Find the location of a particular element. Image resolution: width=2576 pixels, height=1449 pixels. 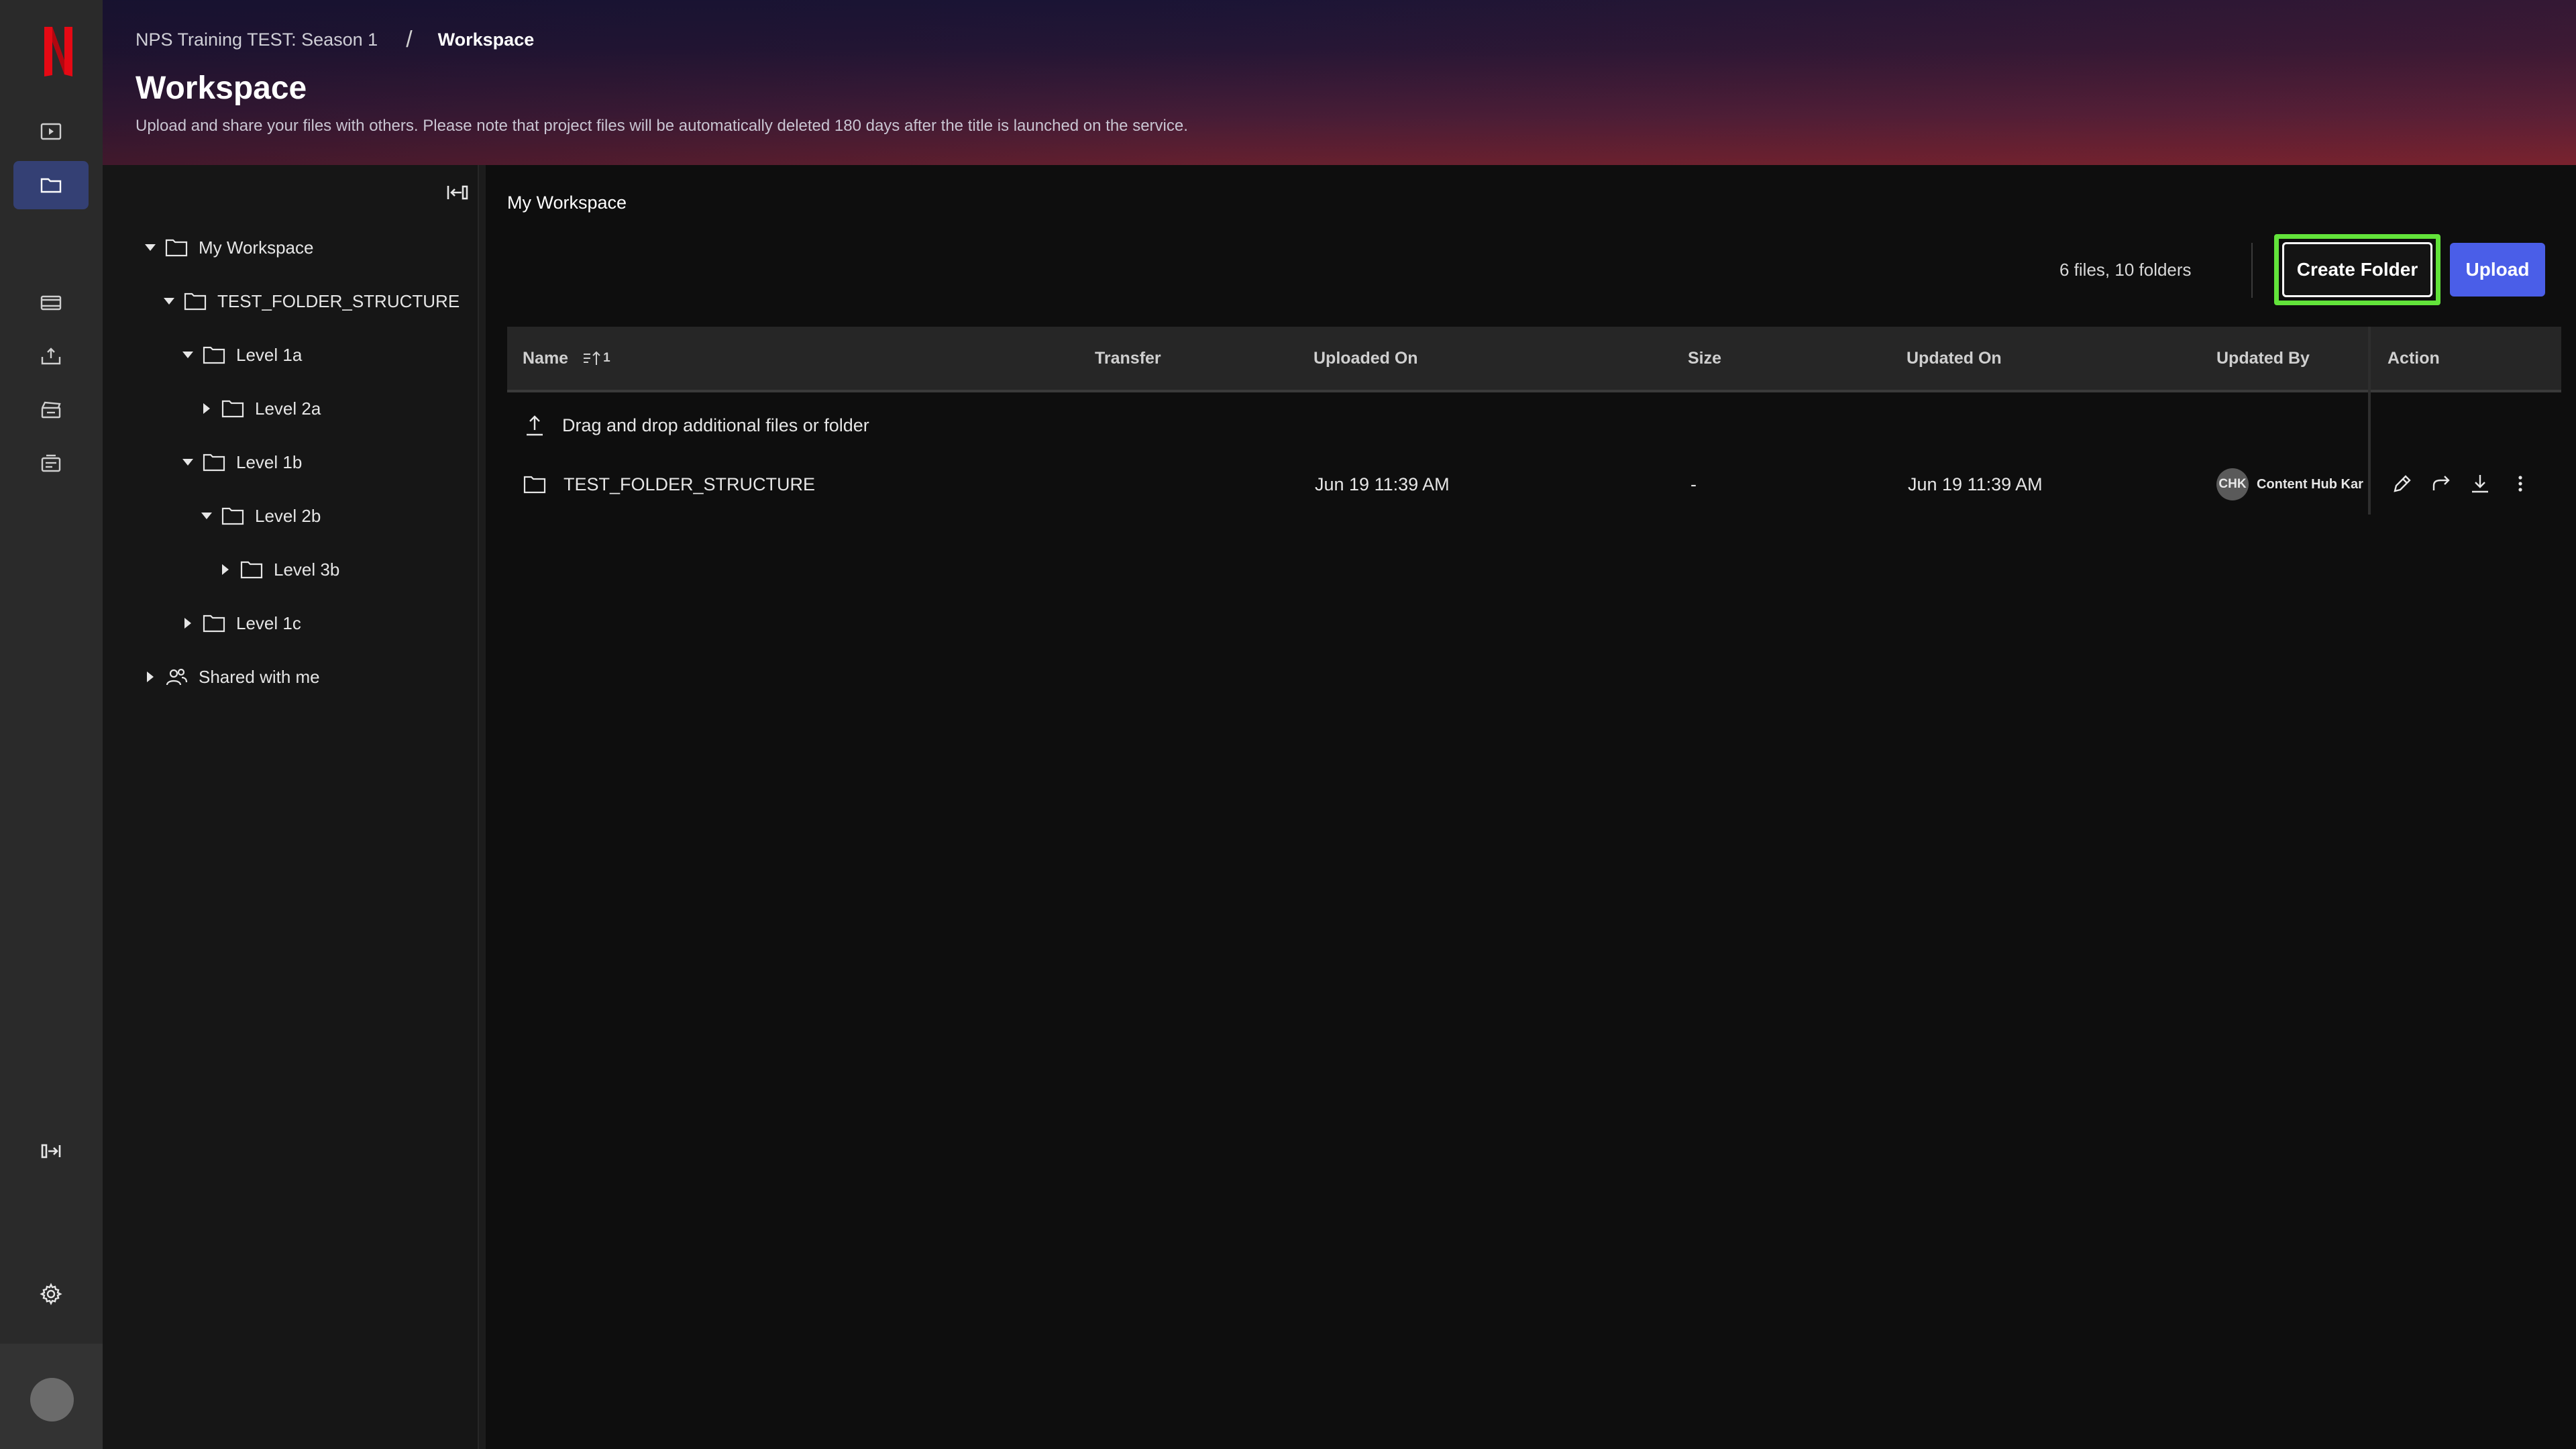

share-button is located at coordinates (2441, 483).